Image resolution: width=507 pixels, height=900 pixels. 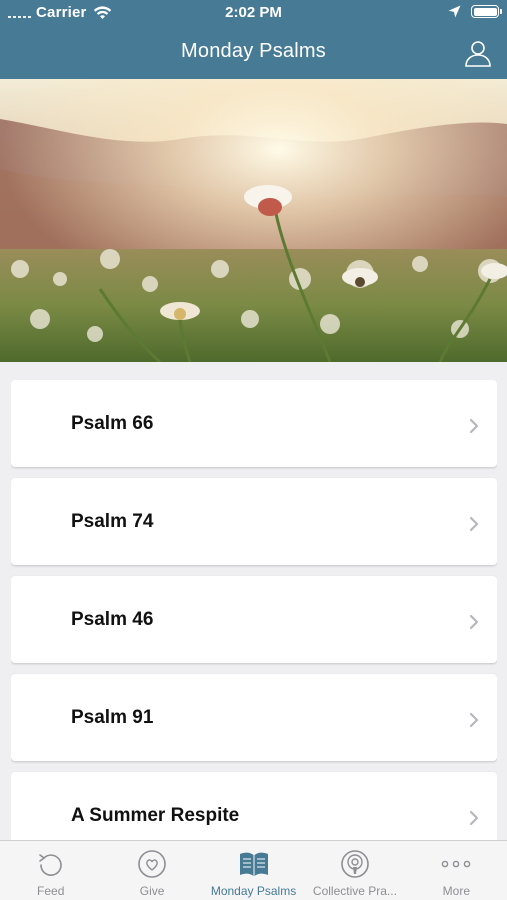 I want to click on tab-monday-psalms: Monday Psalms, so click(x=253, y=870).